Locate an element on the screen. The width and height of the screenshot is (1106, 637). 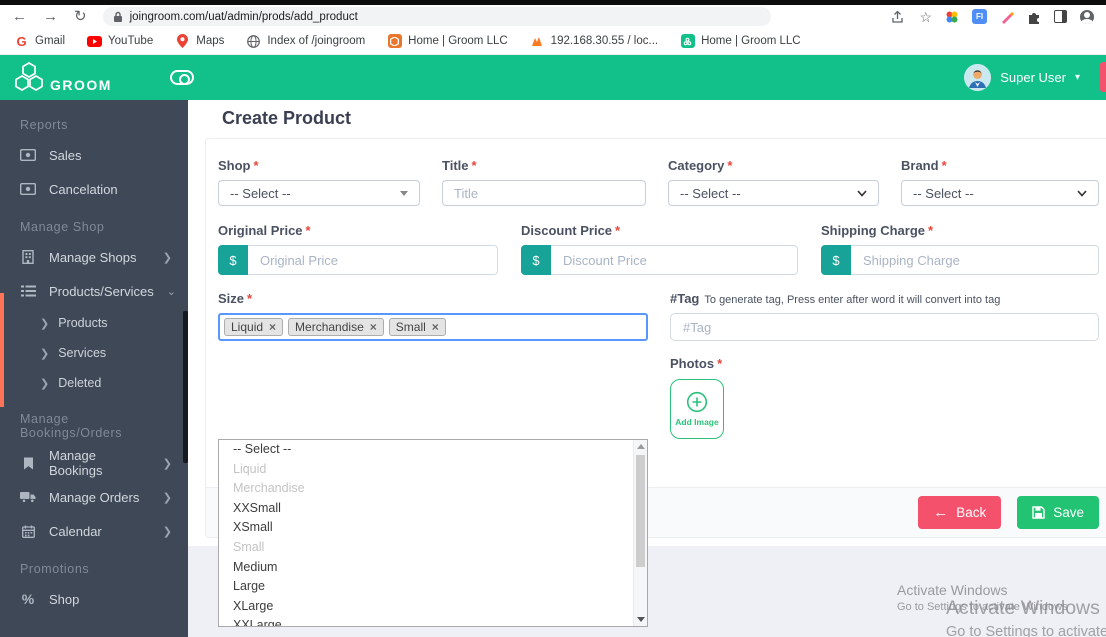
sidebar-subitem-products: ❯ Products is located at coordinates (94, 323).